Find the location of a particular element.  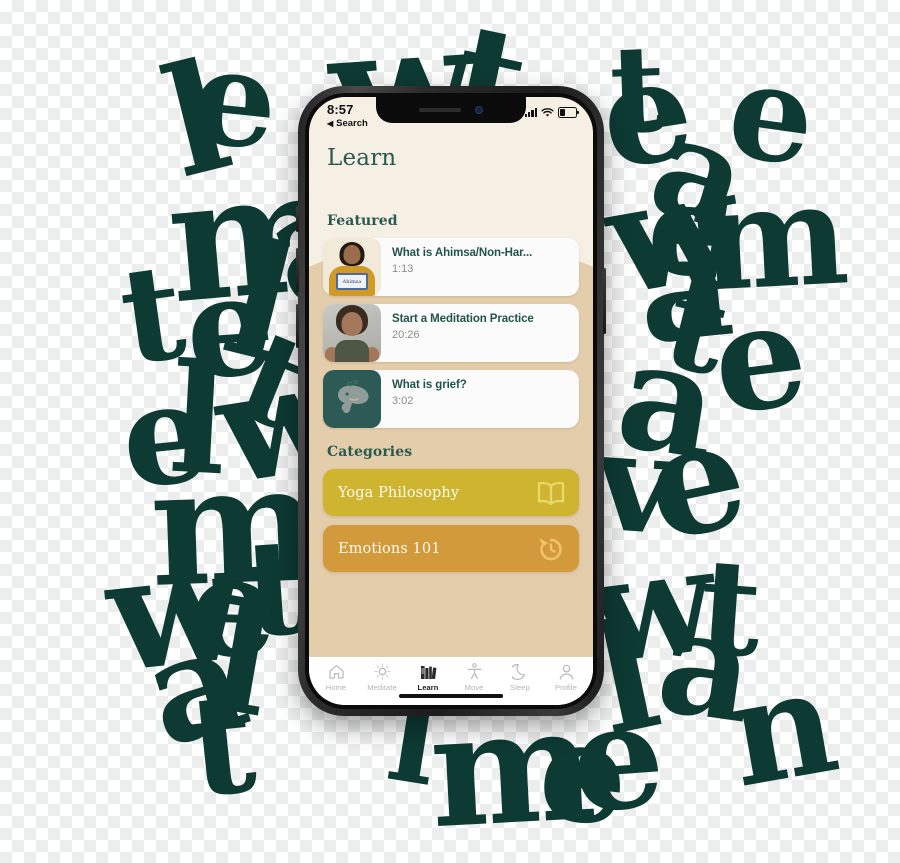

phone-notch is located at coordinates (451, 110).